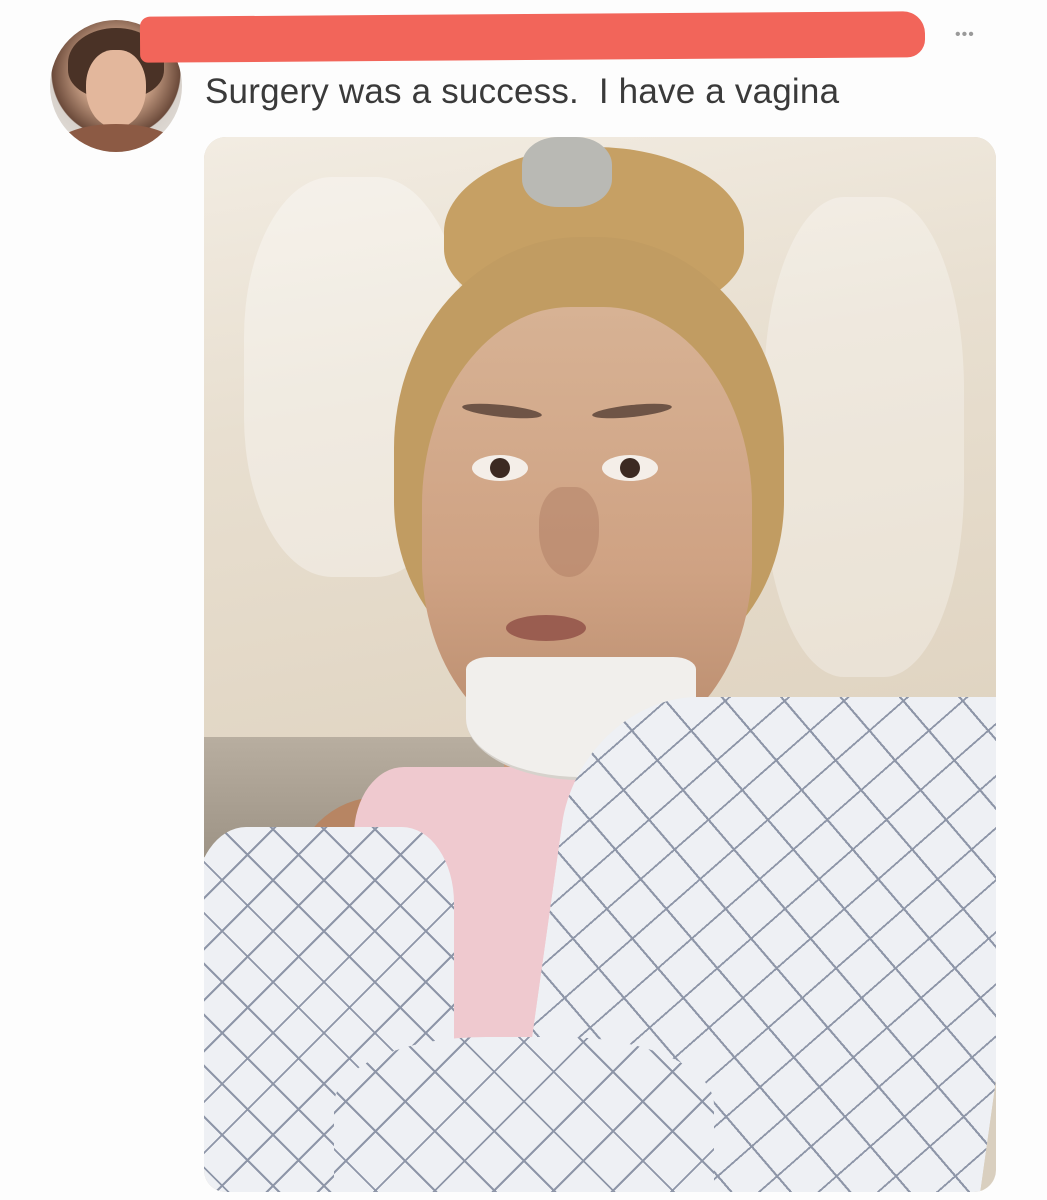 The height and width of the screenshot is (1200, 1047). What do you see at coordinates (116, 89) in the screenshot?
I see `avatar-face` at bounding box center [116, 89].